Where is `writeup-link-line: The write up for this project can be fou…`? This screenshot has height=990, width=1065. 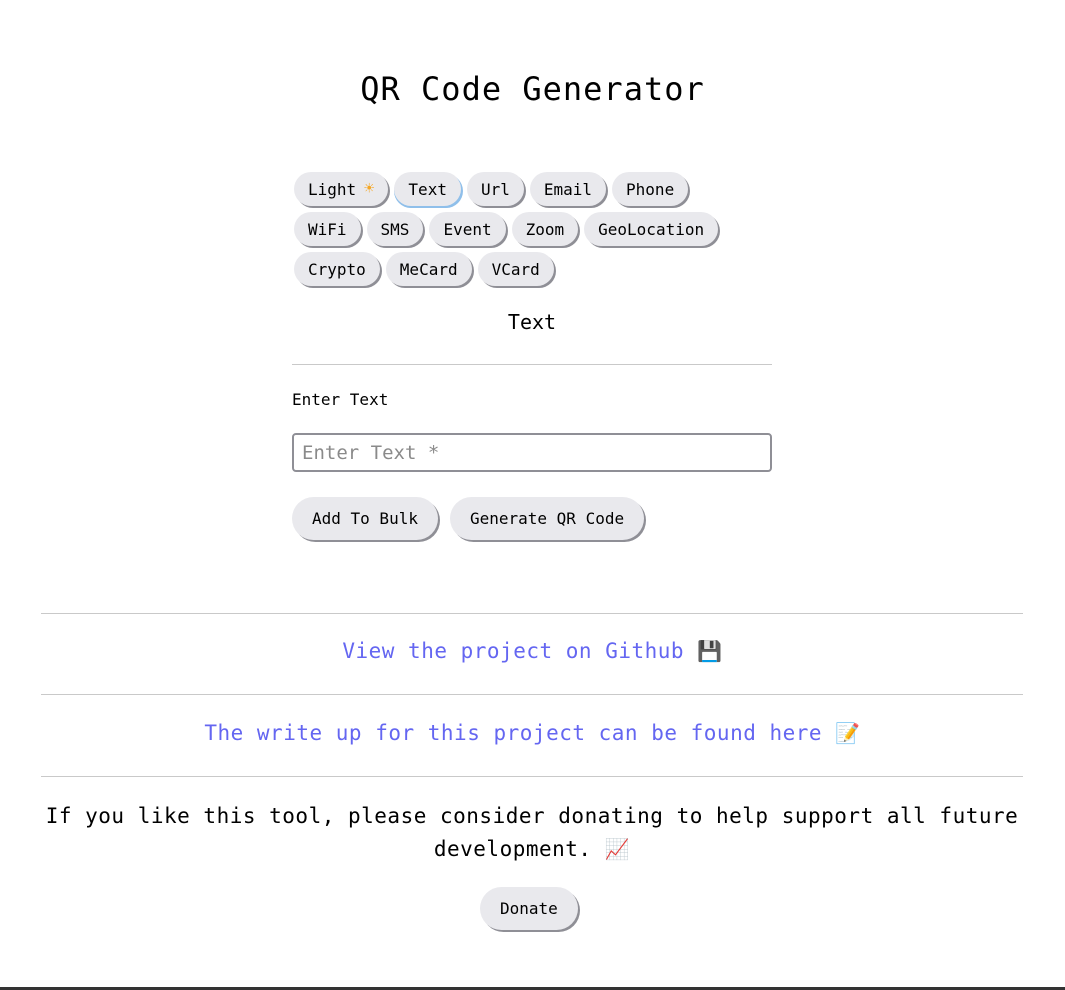 writeup-link-line: The write up for this project can be fou… is located at coordinates (532, 733).